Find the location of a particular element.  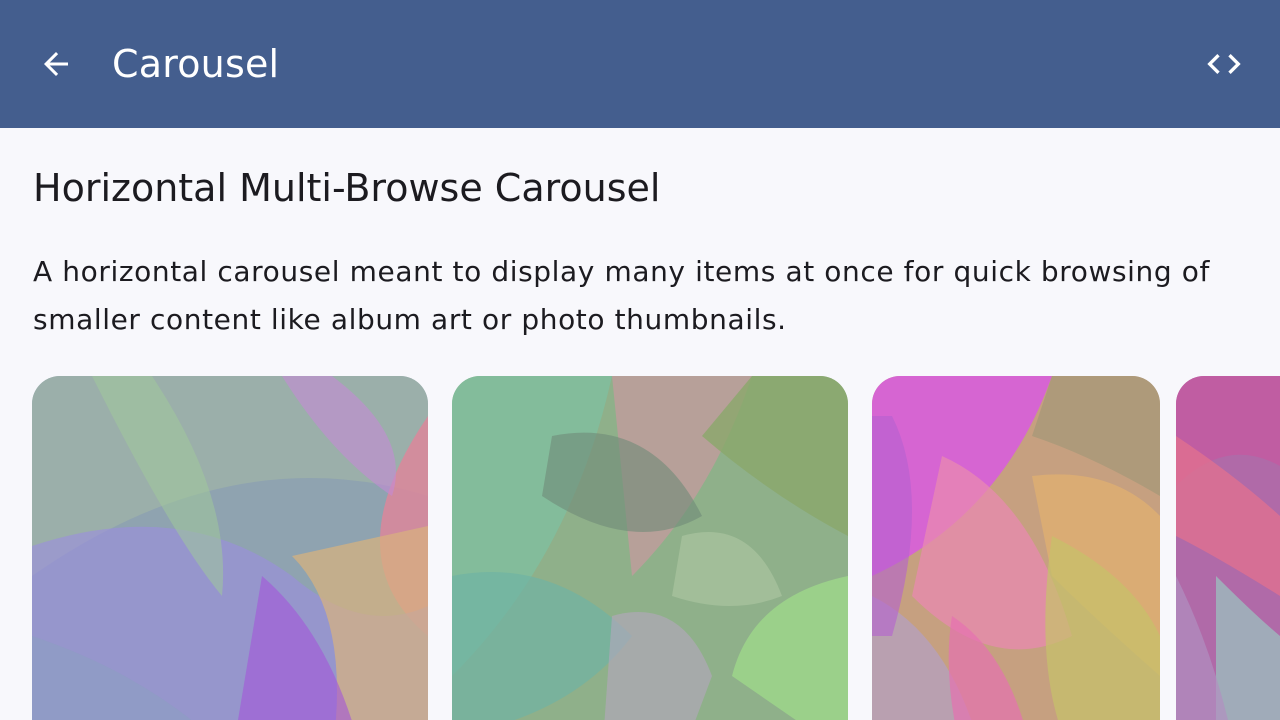

app-bar-title: Carousel is located at coordinates (196, 64).